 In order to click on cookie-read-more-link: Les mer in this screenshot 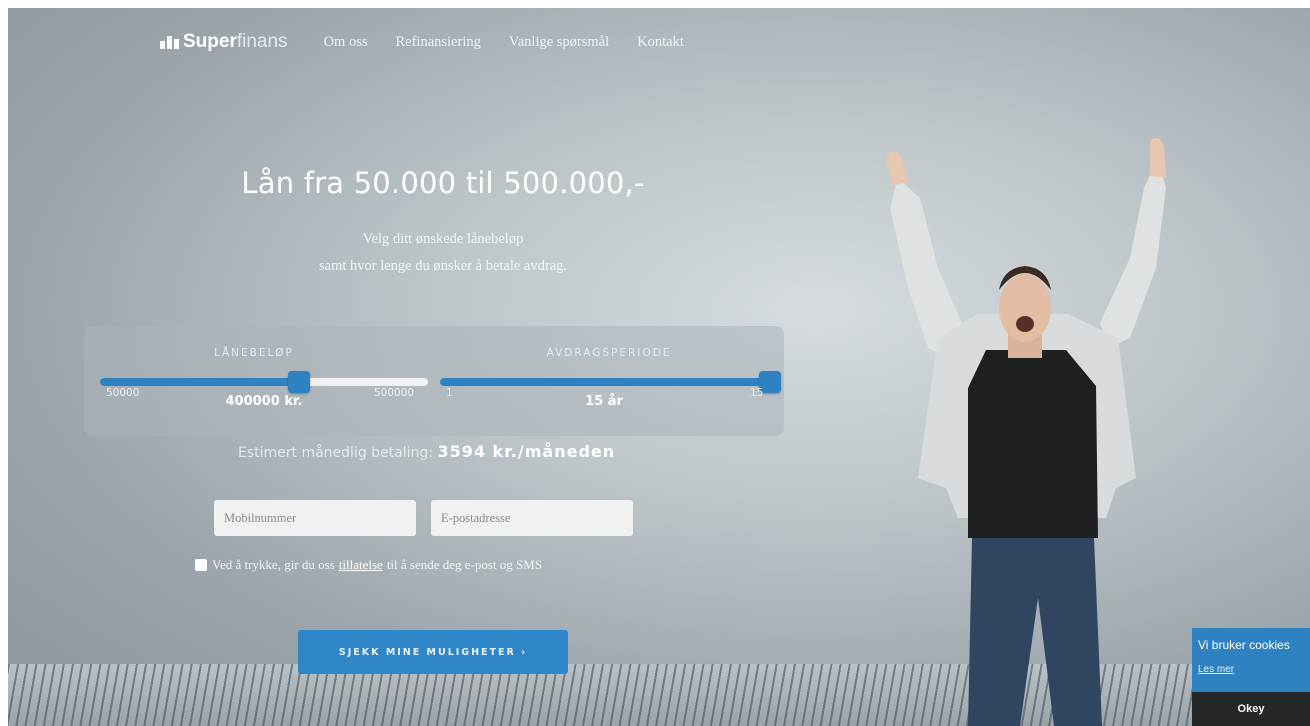, I will do `click(1216, 669)`.